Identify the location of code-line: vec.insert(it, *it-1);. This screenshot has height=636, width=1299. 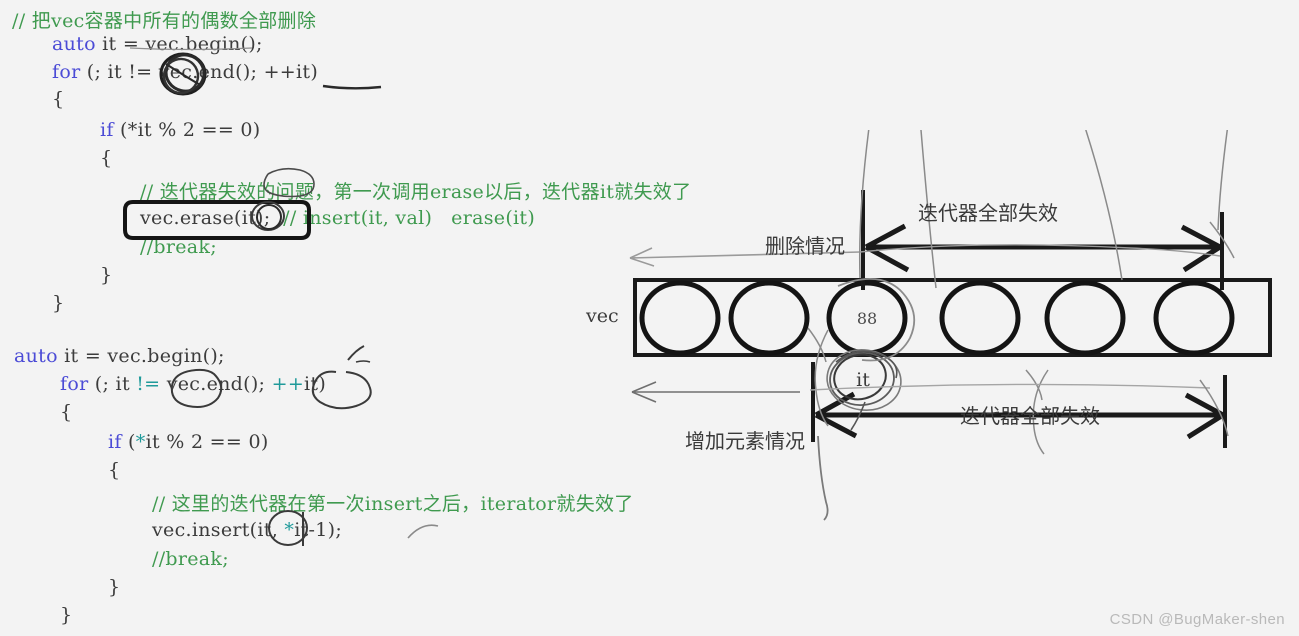
(247, 530).